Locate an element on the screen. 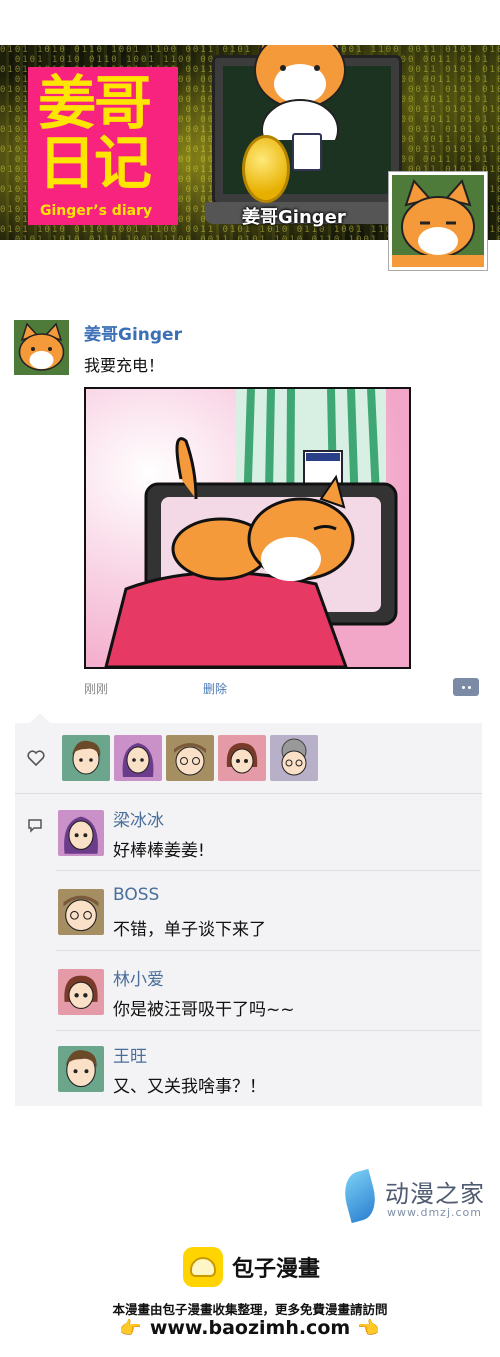 This screenshot has width=500, height=1357. more-options-button is located at coordinates (466, 687).